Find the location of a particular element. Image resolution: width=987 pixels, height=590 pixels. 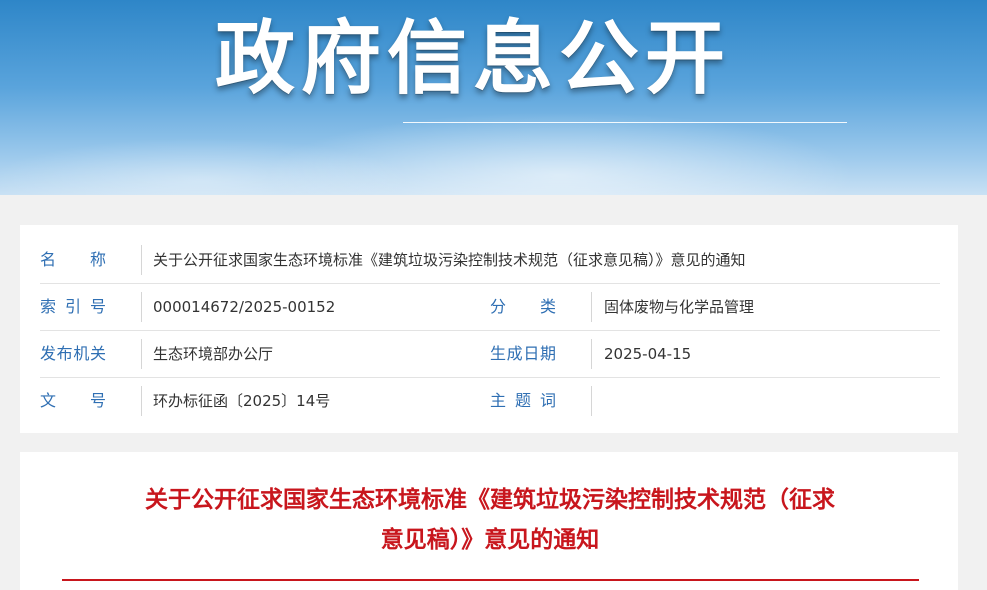

name-value: 关于公开征求国家生态环境标准《建筑垃圾污染控制技术规范（征求意见稿）》意见的通知 is located at coordinates (449, 260).